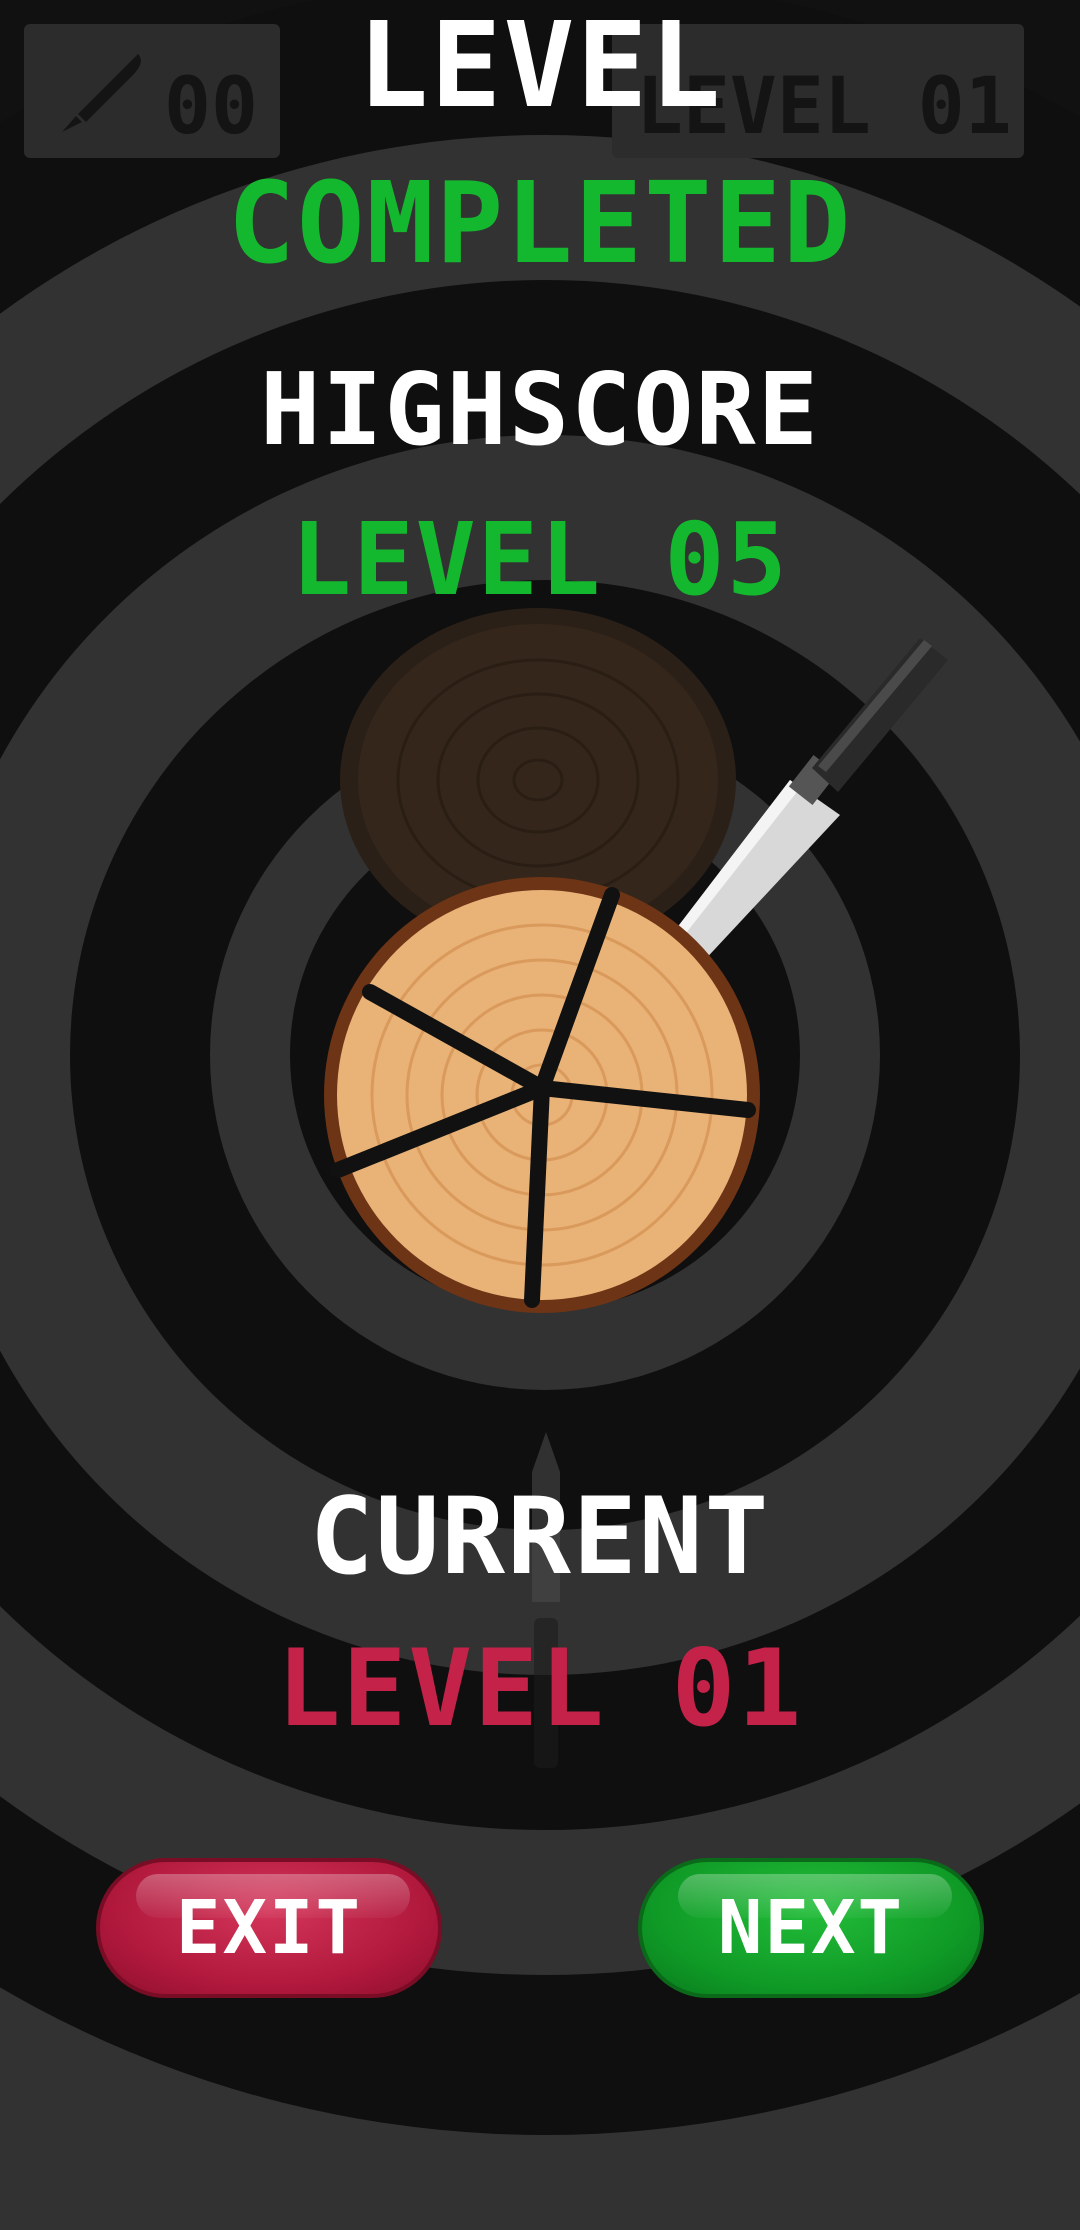 The width and height of the screenshot is (1080, 2230). I want to click on next-button: NEXT, so click(811, 1928).